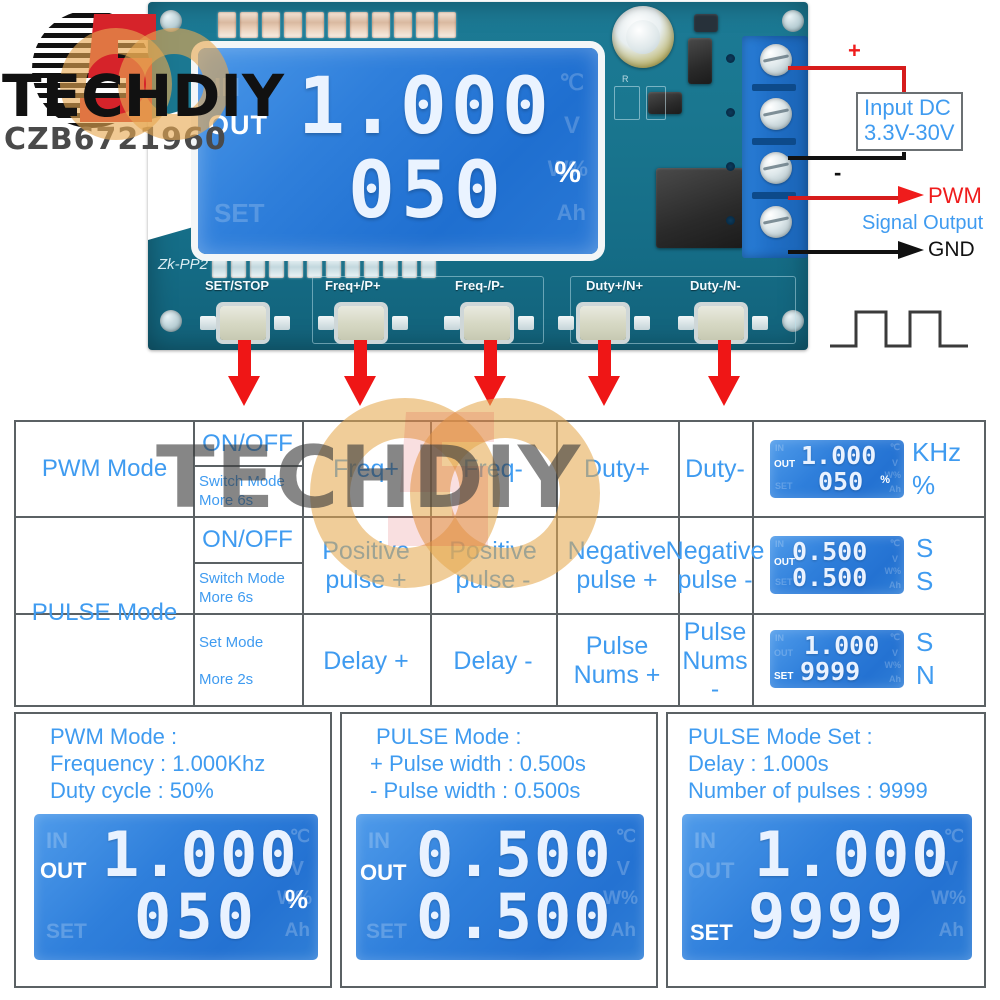  I want to click on button-label-freq-up: Freq+/P+, so click(353, 285).